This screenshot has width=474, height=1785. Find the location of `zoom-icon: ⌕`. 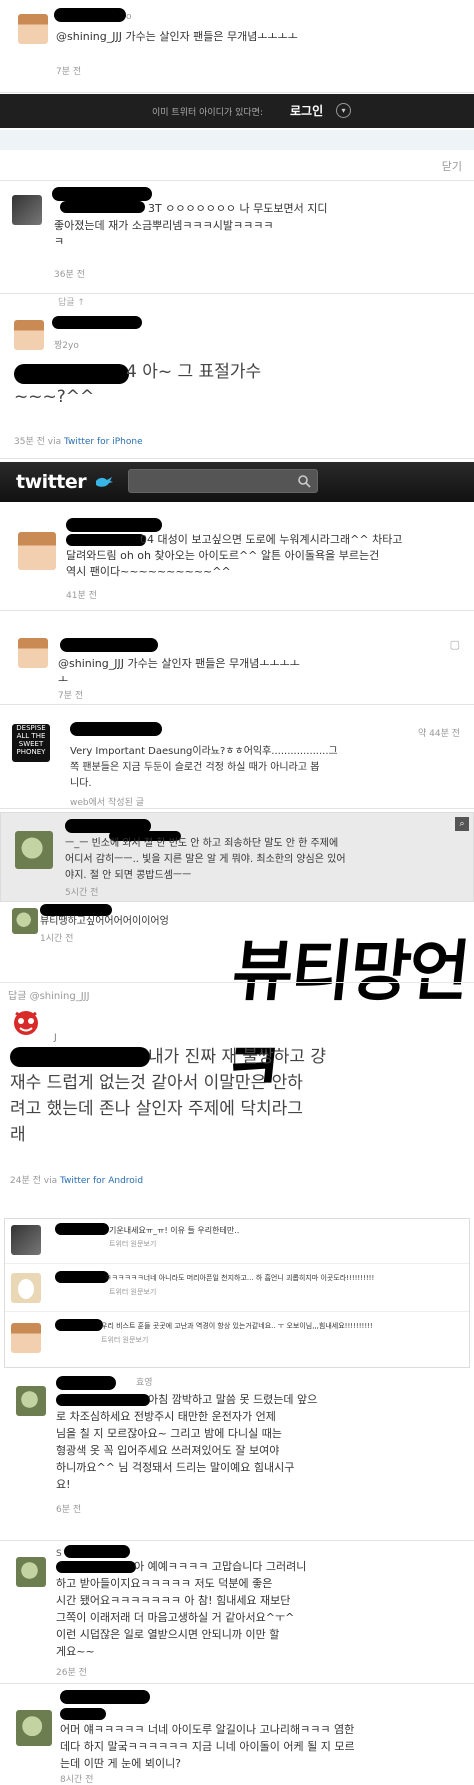

zoom-icon: ⌕ is located at coordinates (462, 824).